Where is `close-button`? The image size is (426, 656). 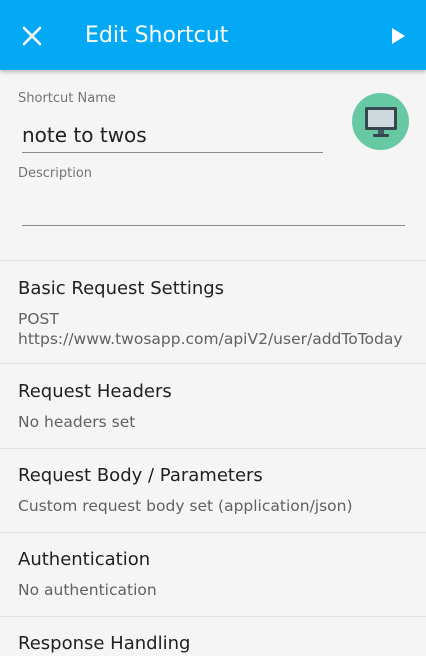
close-button is located at coordinates (32, 36).